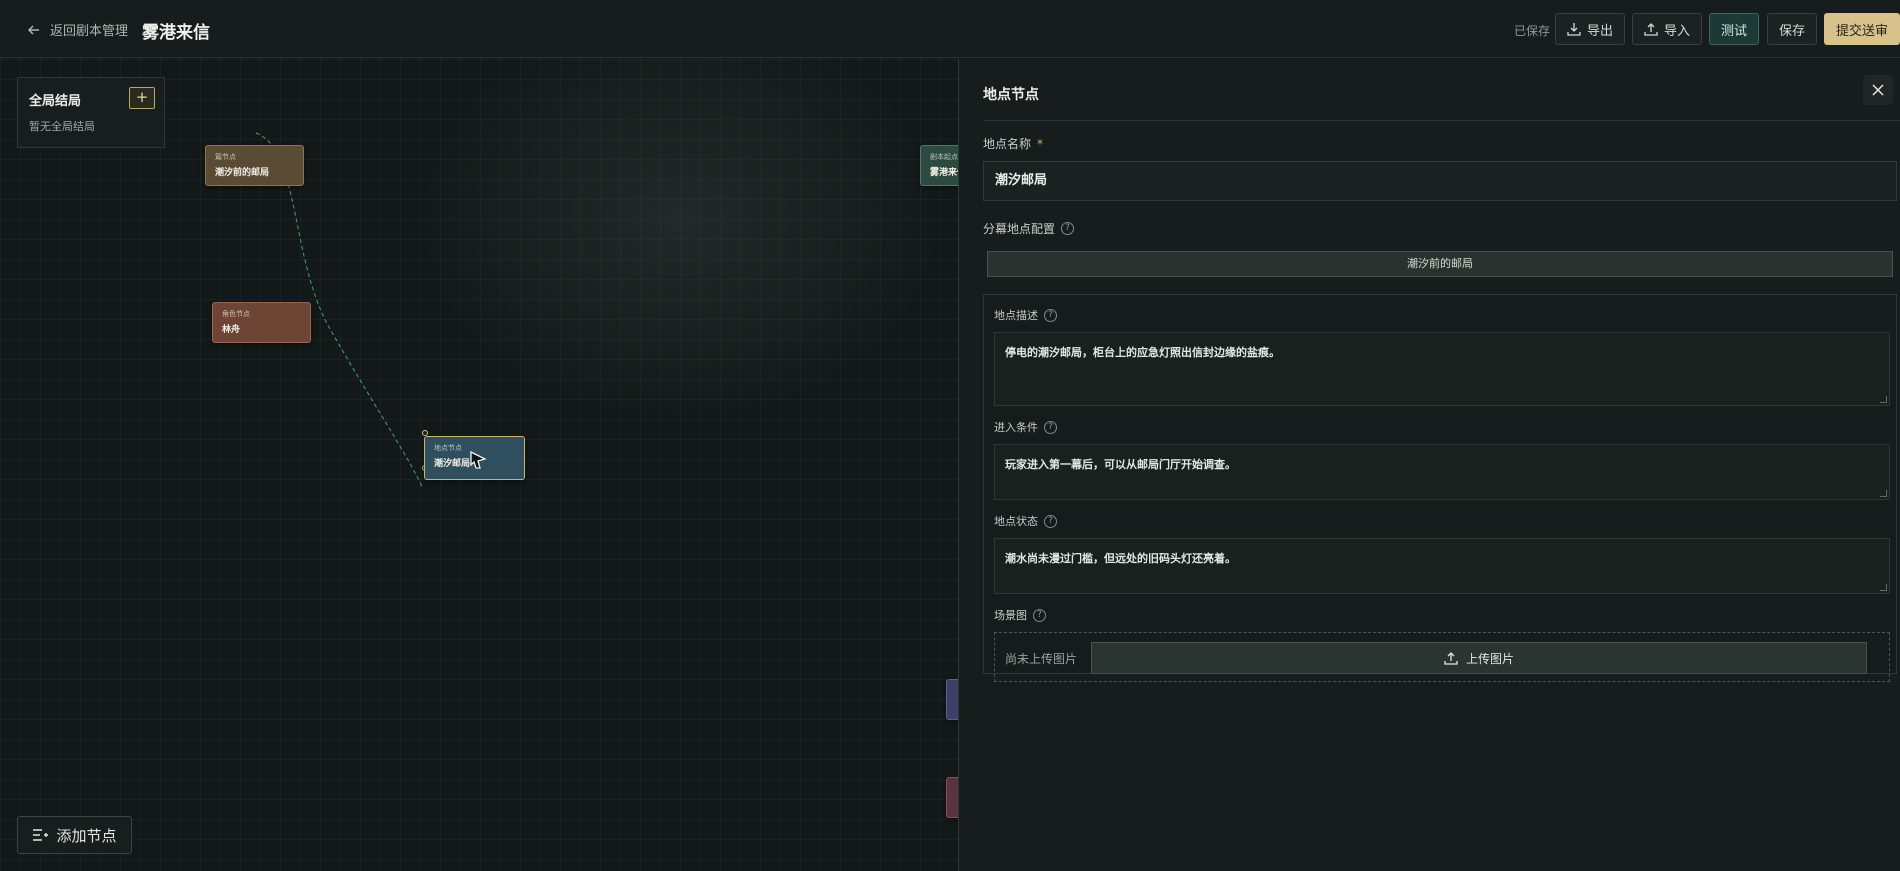  I want to click on add-list-icon, so click(41, 835).